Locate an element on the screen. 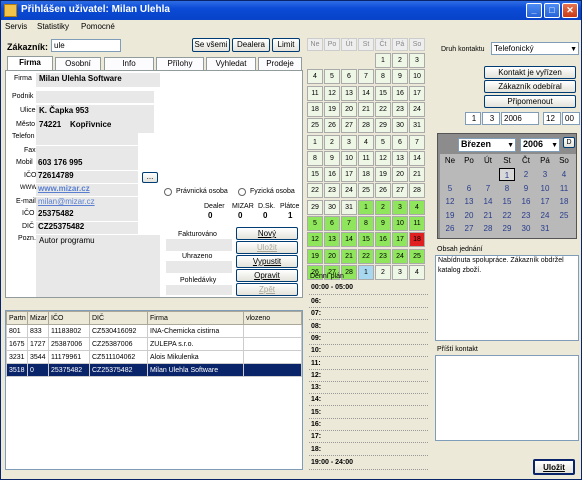 Image resolution: width=582 pixels, height=480 pixels. tab-osobni: Osobní is located at coordinates (78, 63).